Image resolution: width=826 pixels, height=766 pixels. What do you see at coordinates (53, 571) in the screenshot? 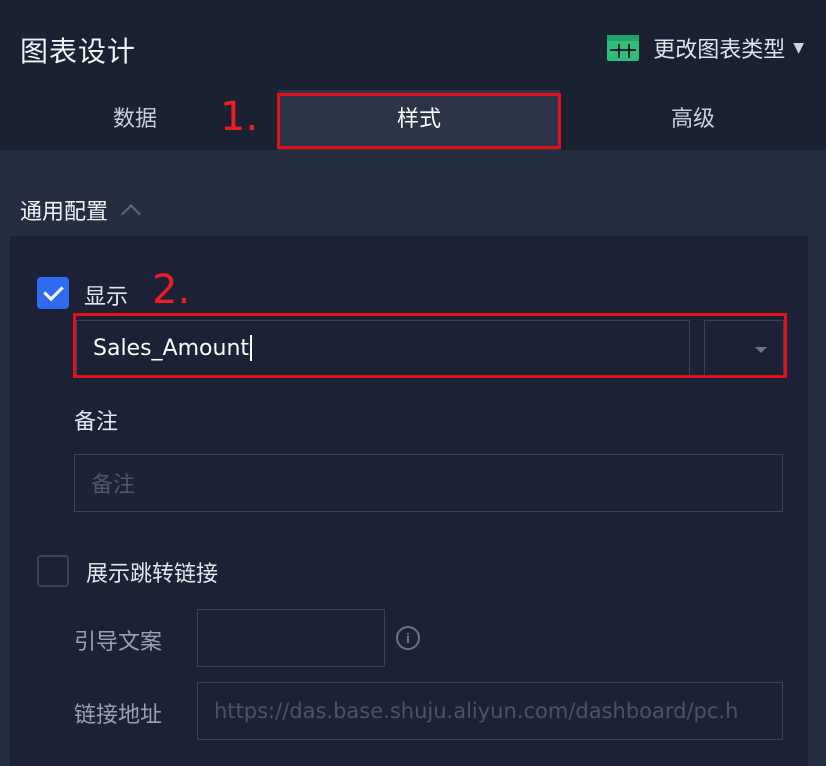
I see `jump-link-checkbox` at bounding box center [53, 571].